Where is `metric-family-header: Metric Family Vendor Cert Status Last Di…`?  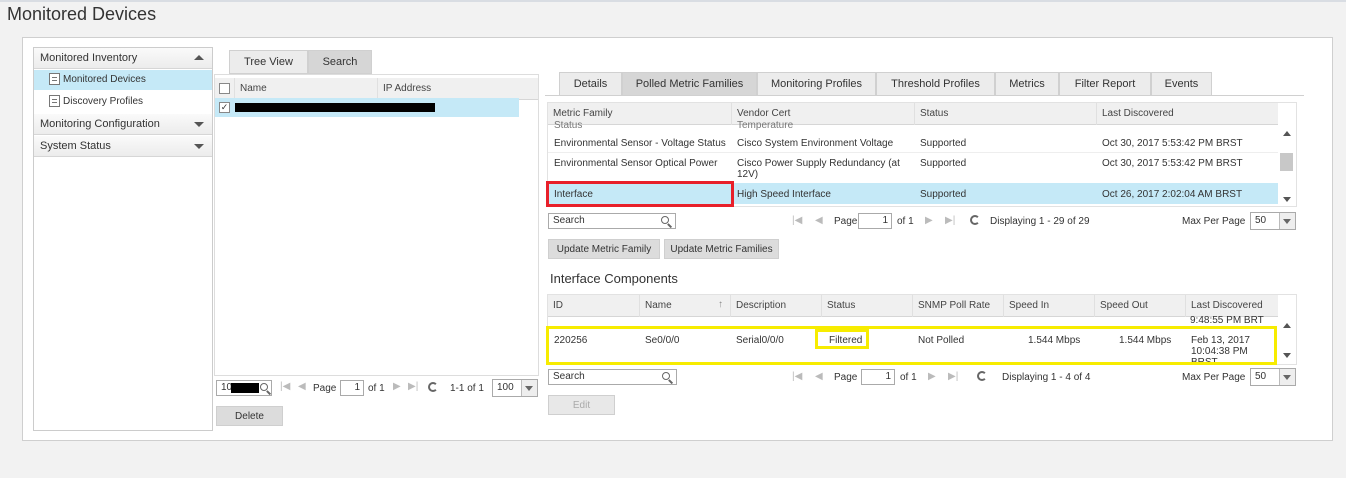 metric-family-header: Metric Family Vendor Cert Status Last Di… is located at coordinates (913, 114).